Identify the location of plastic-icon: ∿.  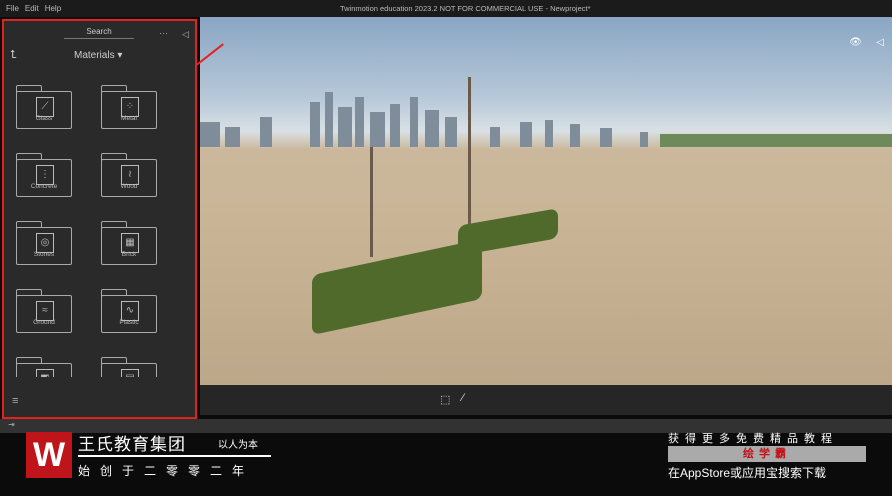
(130, 311).